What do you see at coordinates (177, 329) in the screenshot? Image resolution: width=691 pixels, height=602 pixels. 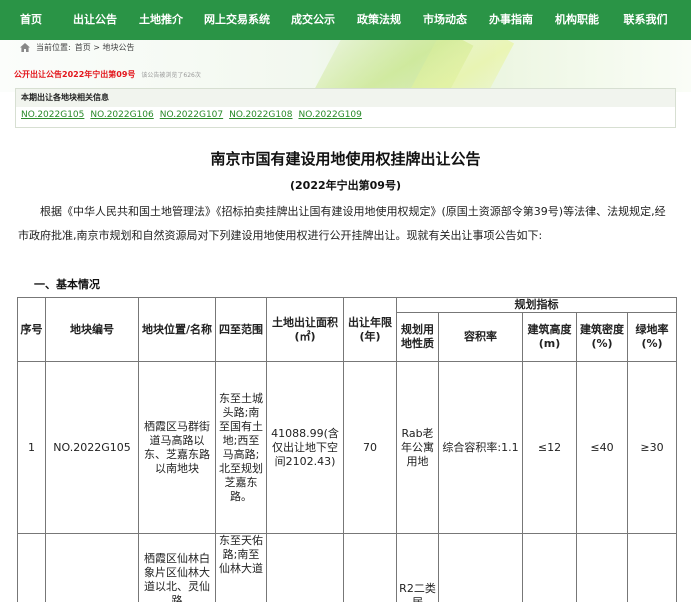 I see `header-location: 地块位置/名称` at bounding box center [177, 329].